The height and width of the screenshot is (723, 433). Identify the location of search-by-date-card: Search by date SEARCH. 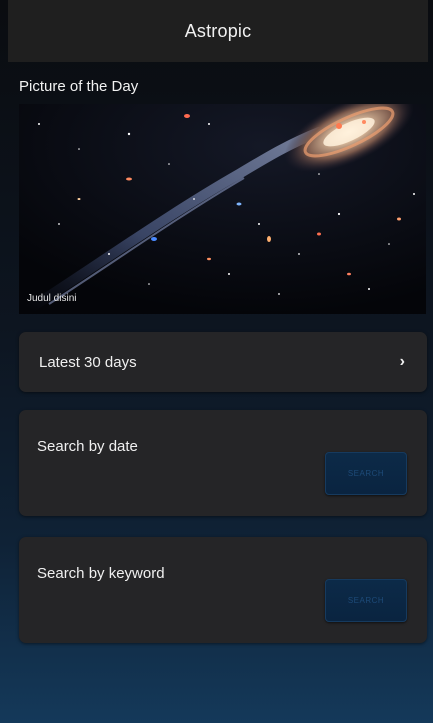
(223, 463).